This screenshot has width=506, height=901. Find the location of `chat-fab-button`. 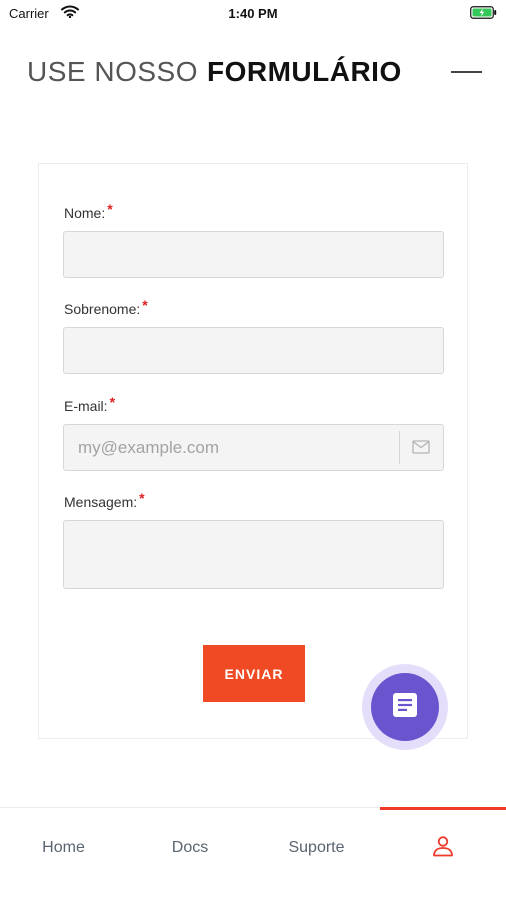

chat-fab-button is located at coordinates (405, 707).